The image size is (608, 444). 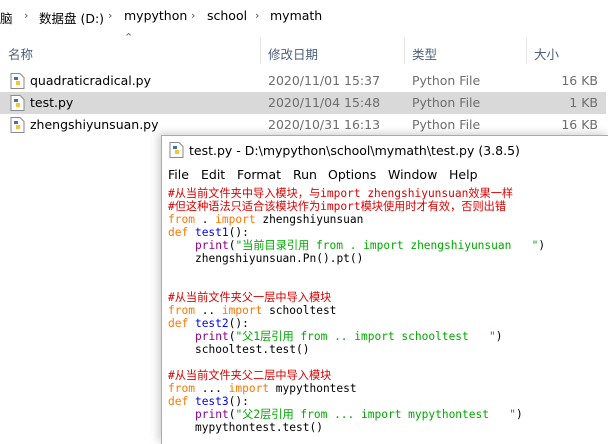 What do you see at coordinates (324, 102) in the screenshot?
I see `file-date: 2020/11/04 15:48` at bounding box center [324, 102].